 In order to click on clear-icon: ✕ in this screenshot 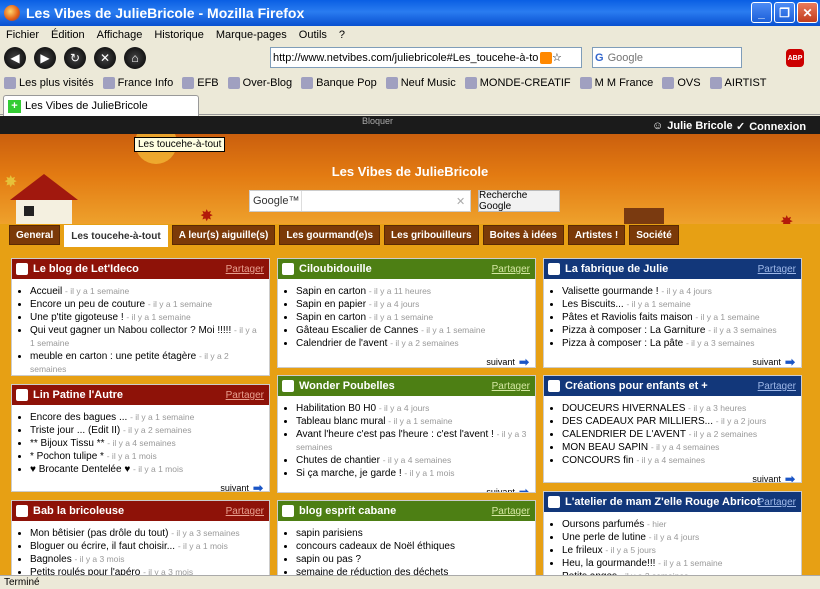, I will do `click(460, 201)`.